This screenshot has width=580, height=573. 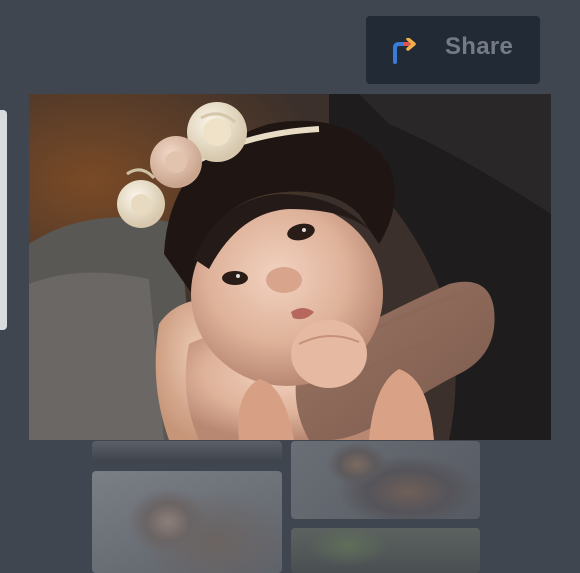 I want to click on share-label: Share, so click(x=479, y=46).